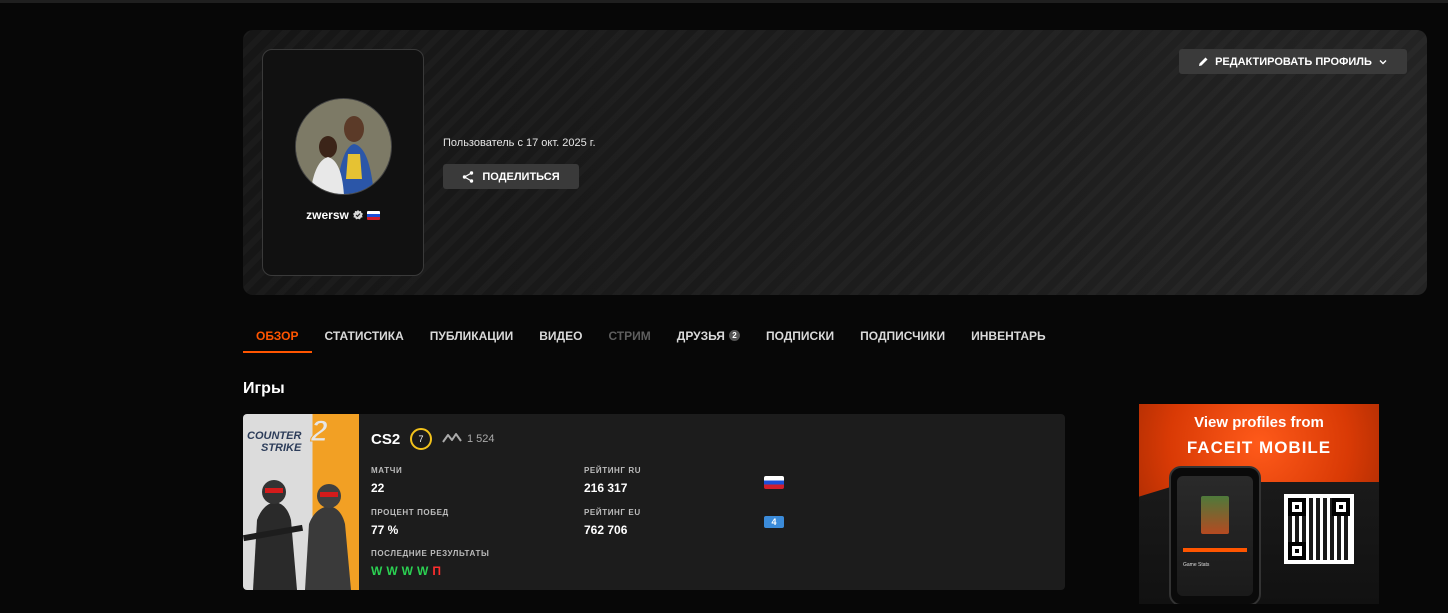  I want to click on tab-label: ПОДПИСЧИКИ, so click(903, 335).